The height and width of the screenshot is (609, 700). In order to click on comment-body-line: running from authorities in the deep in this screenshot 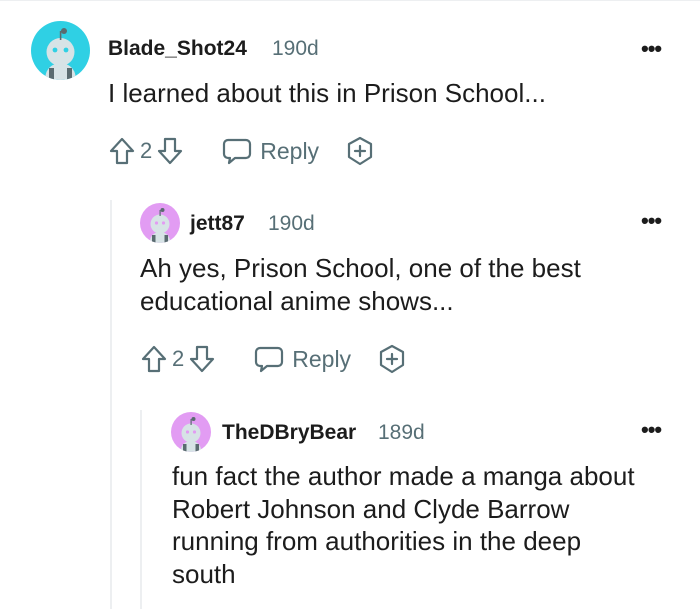, I will do `click(377, 541)`.